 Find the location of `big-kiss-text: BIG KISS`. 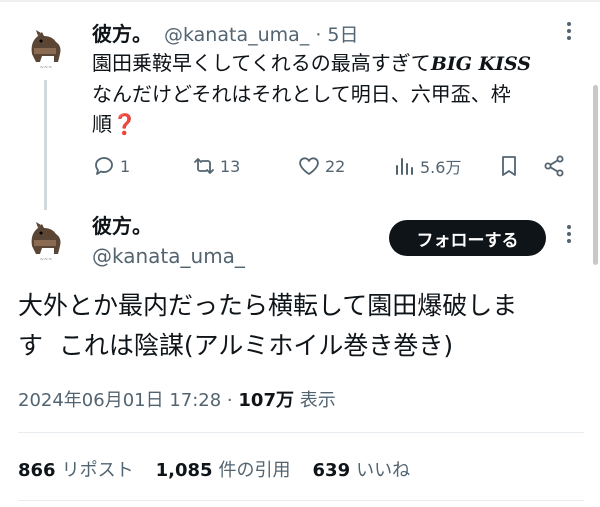

big-kiss-text: BIG KISS is located at coordinates (481, 64).